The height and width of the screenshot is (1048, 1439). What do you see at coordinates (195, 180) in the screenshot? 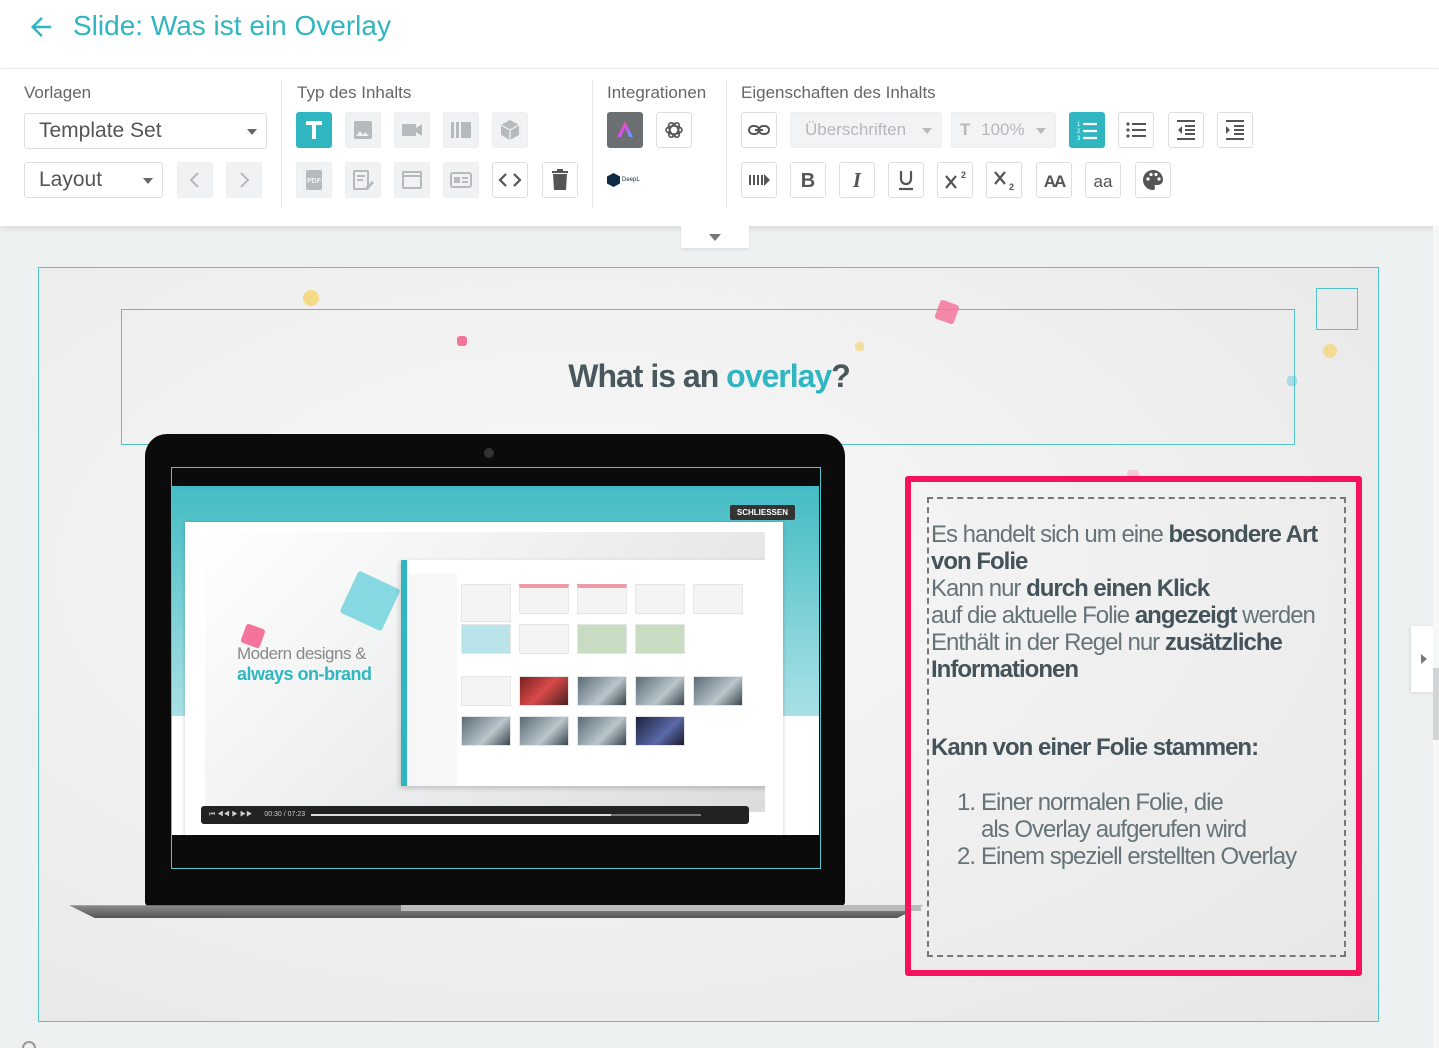
I see `previous-layout-button` at bounding box center [195, 180].